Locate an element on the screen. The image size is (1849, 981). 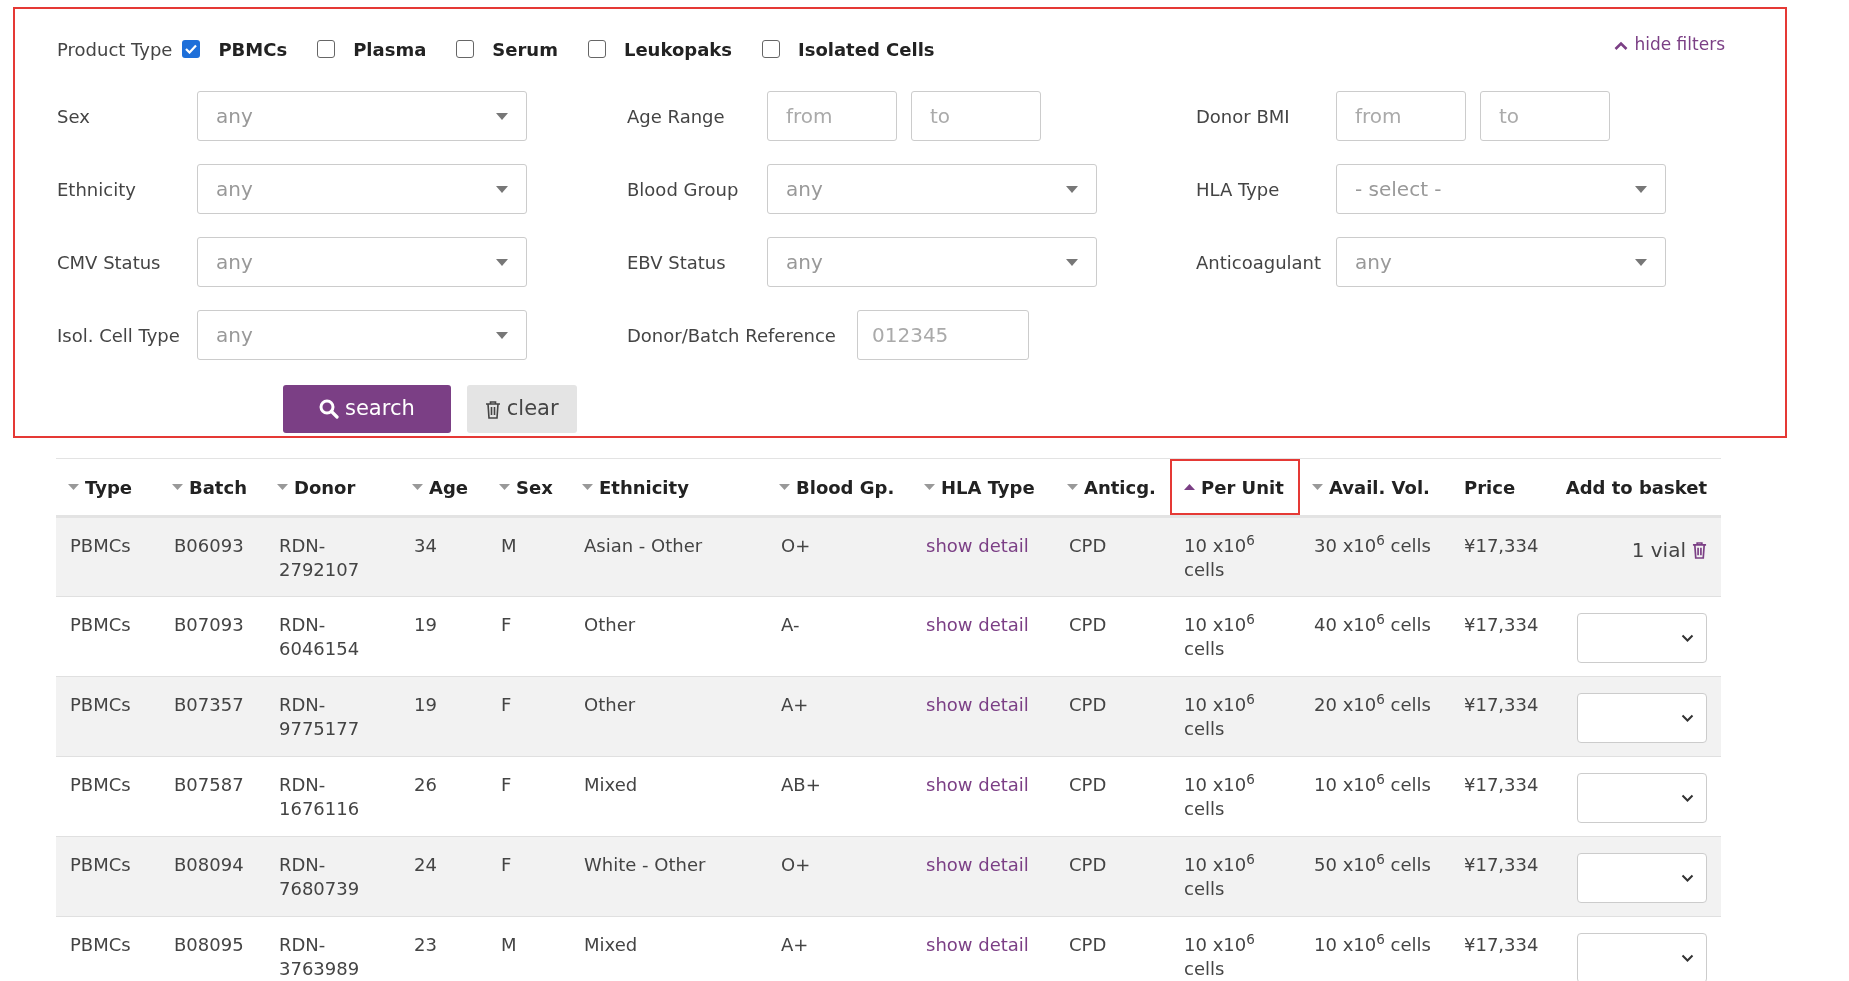
table-cell: 50 x10$^{6}$ cells is located at coordinates (1375, 876).